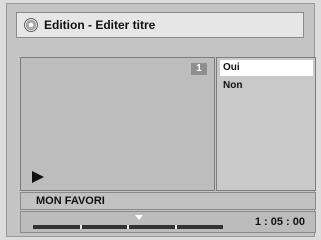  Describe the element at coordinates (168, 222) in the screenshot. I see `playback-bar: 1 : 05 : 00` at that location.